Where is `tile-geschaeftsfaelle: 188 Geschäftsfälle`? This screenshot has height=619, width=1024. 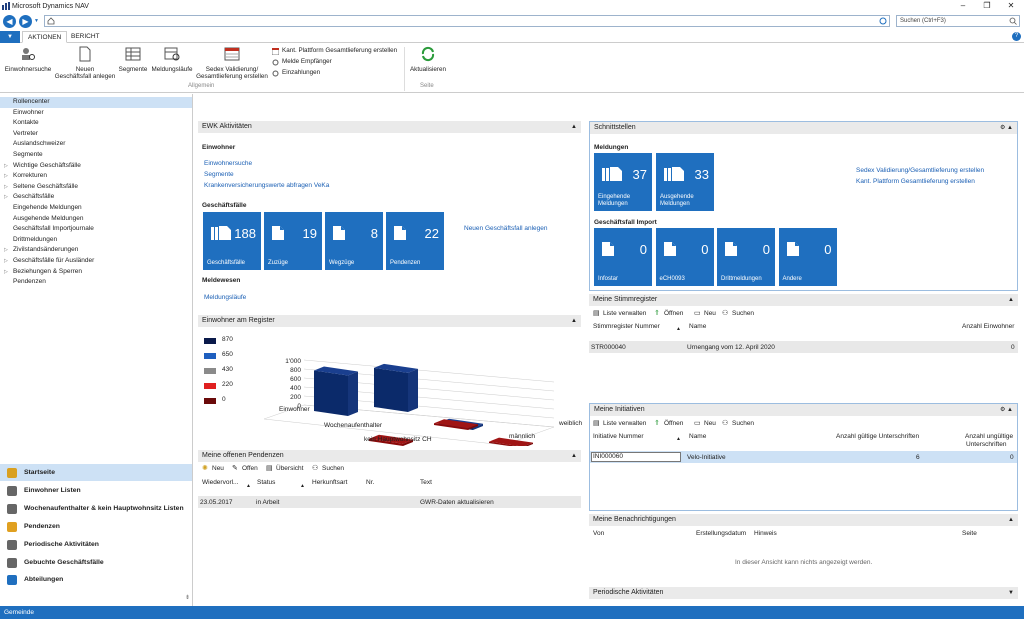 tile-geschaeftsfaelle: 188 Geschäftsfälle is located at coordinates (232, 241).